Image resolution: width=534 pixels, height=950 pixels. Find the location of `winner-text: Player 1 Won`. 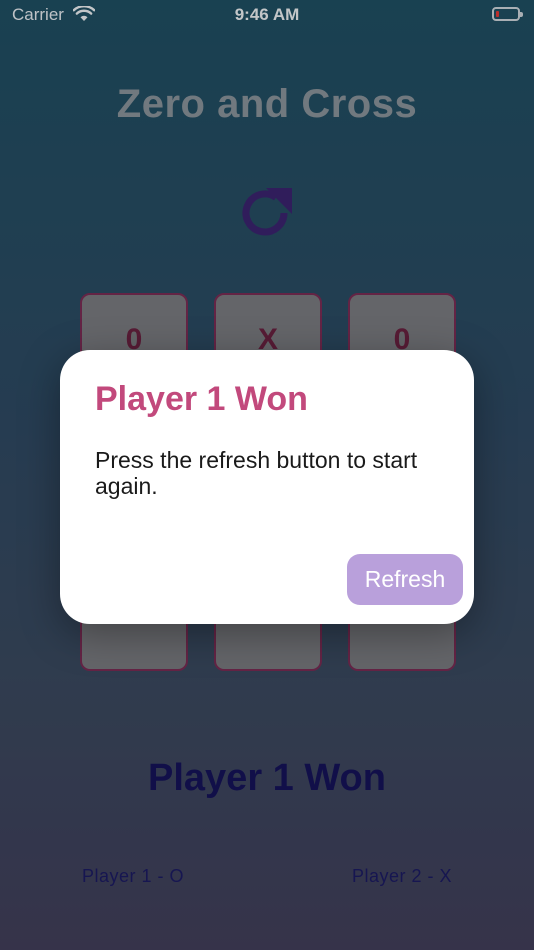

winner-text: Player 1 Won is located at coordinates (267, 778).